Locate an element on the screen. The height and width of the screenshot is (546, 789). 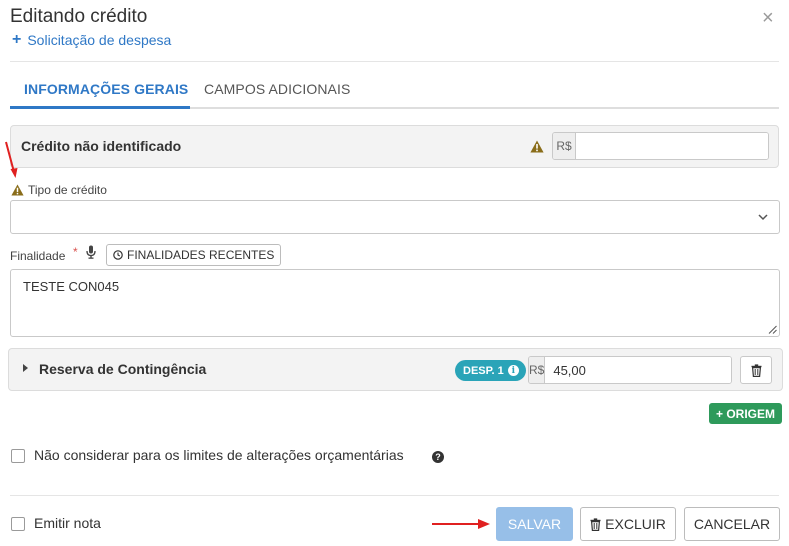
question-circle-icon: ? is located at coordinates (438, 457).